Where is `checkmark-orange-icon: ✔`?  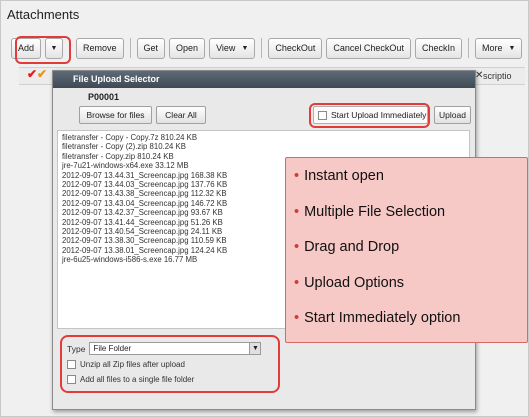 checkmark-orange-icon: ✔ is located at coordinates (42, 74).